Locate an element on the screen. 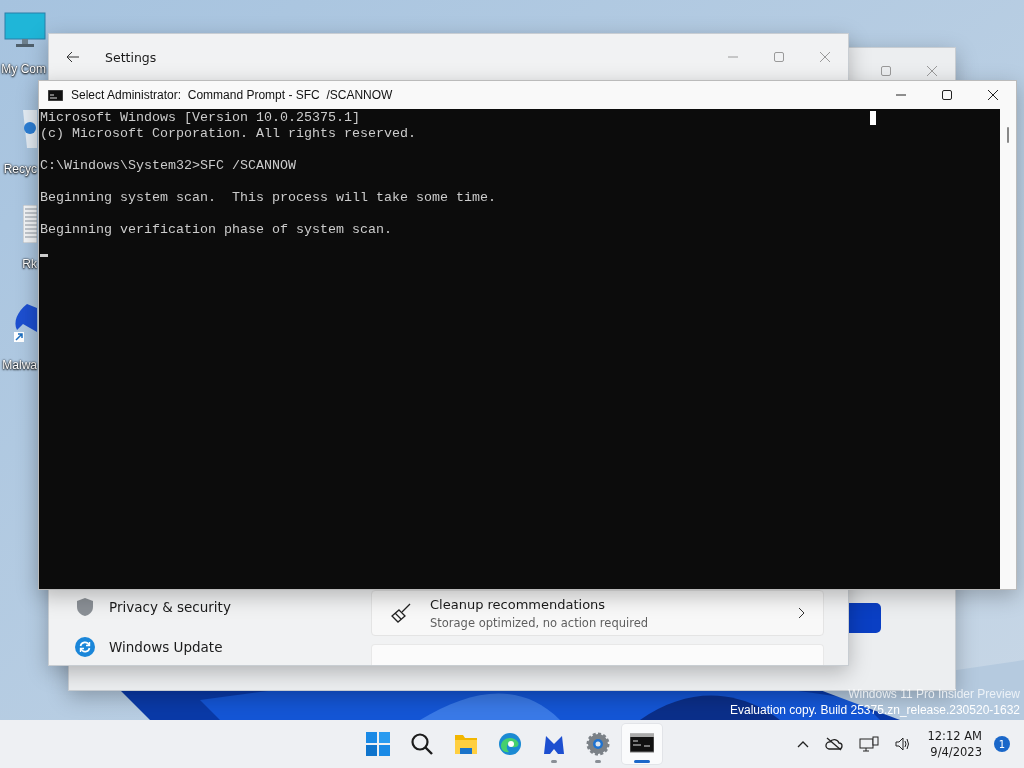  taskbar-app-button is located at coordinates (642, 744).